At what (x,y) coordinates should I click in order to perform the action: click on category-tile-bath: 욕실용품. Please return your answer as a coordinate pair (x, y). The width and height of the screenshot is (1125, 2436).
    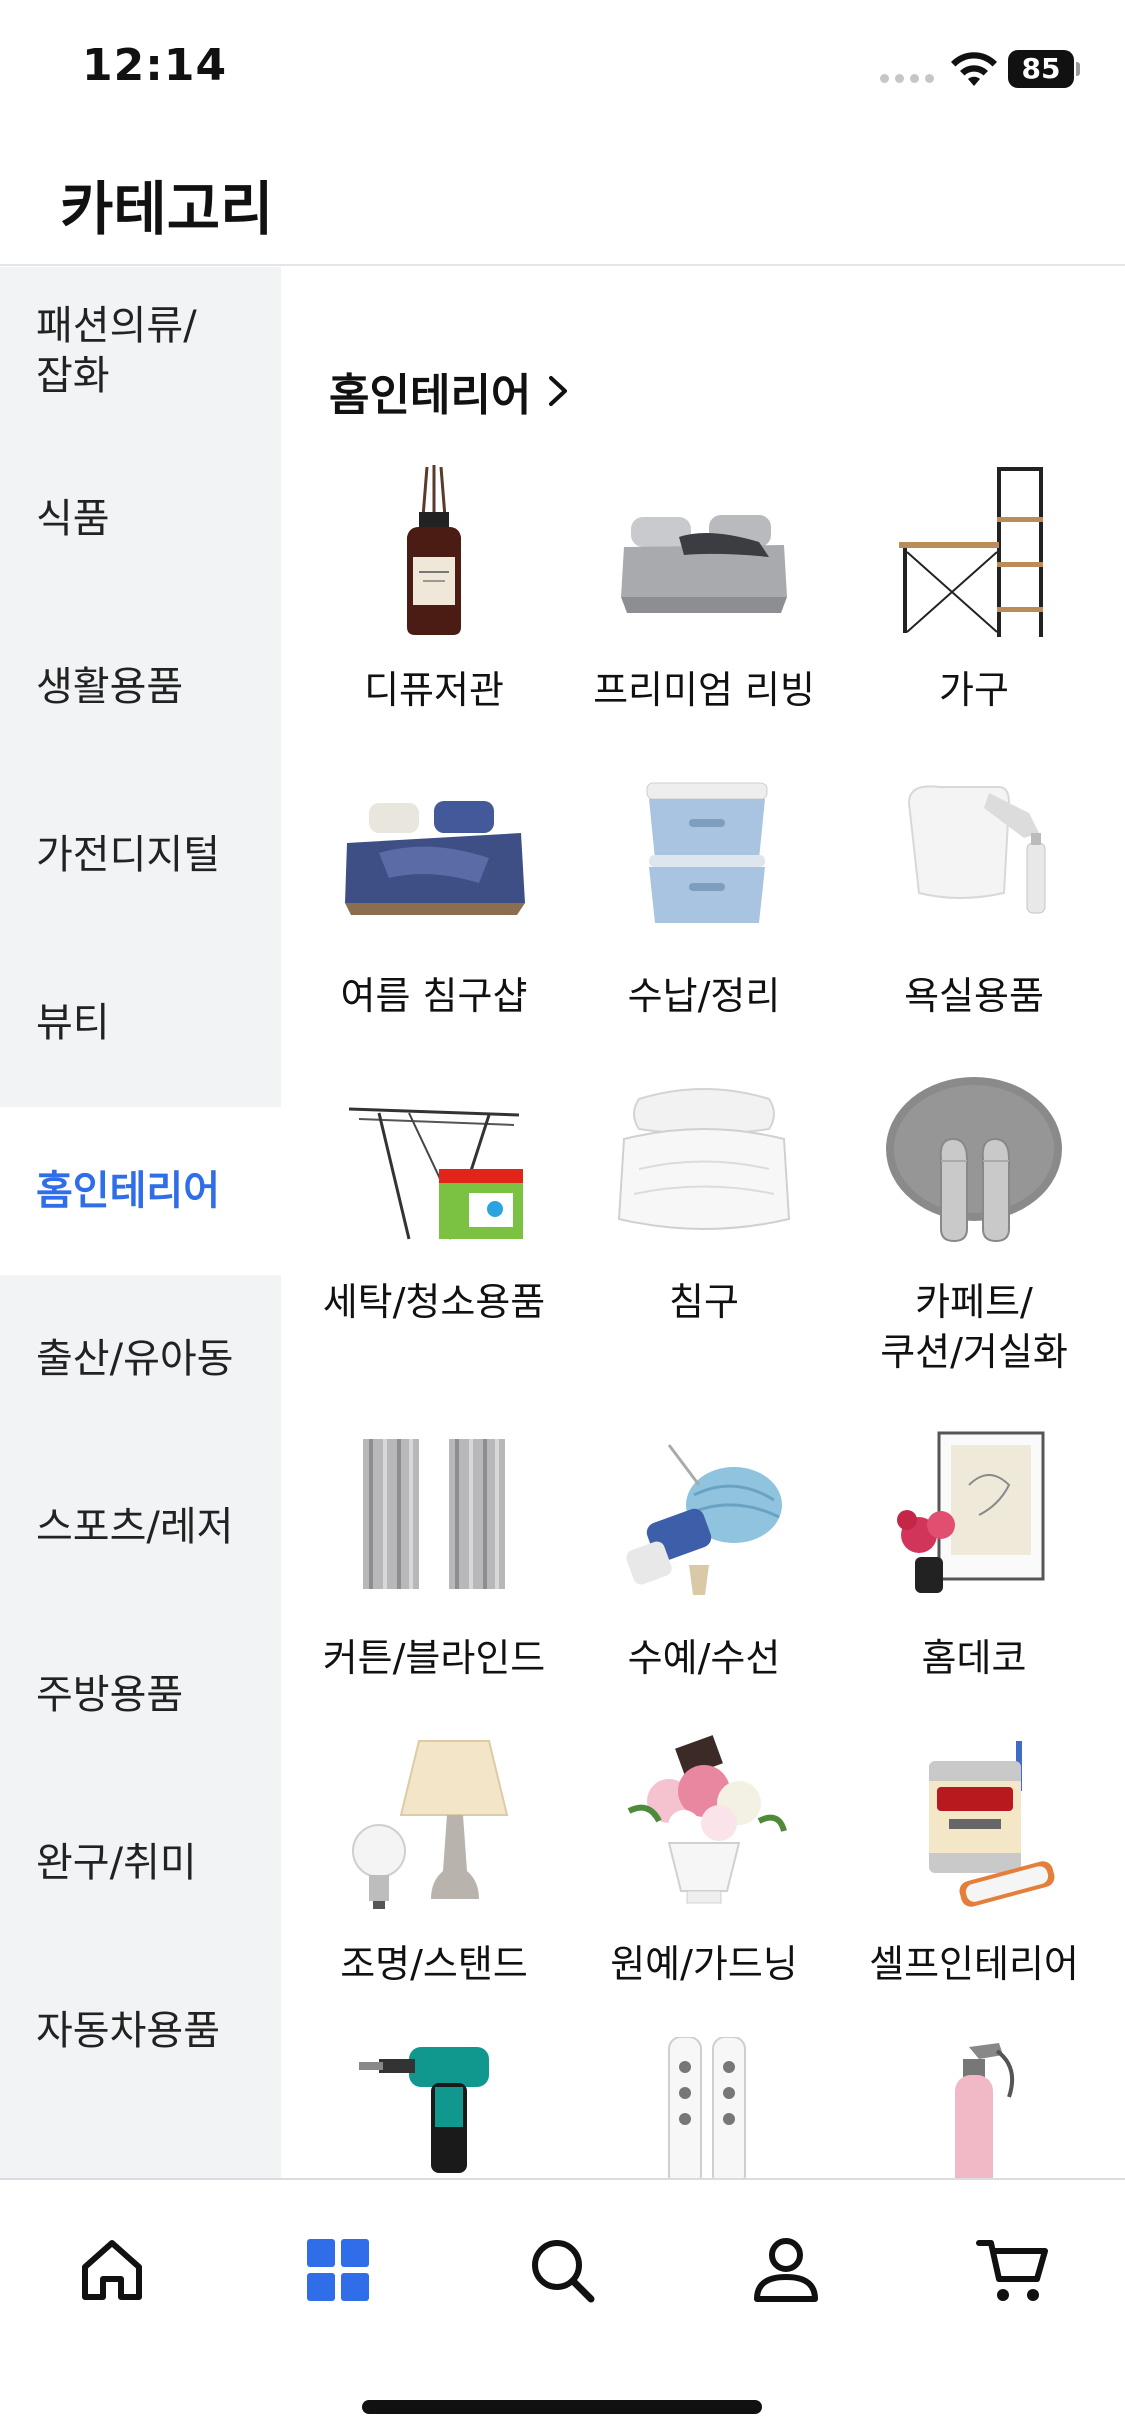
    Looking at the image, I should click on (974, 892).